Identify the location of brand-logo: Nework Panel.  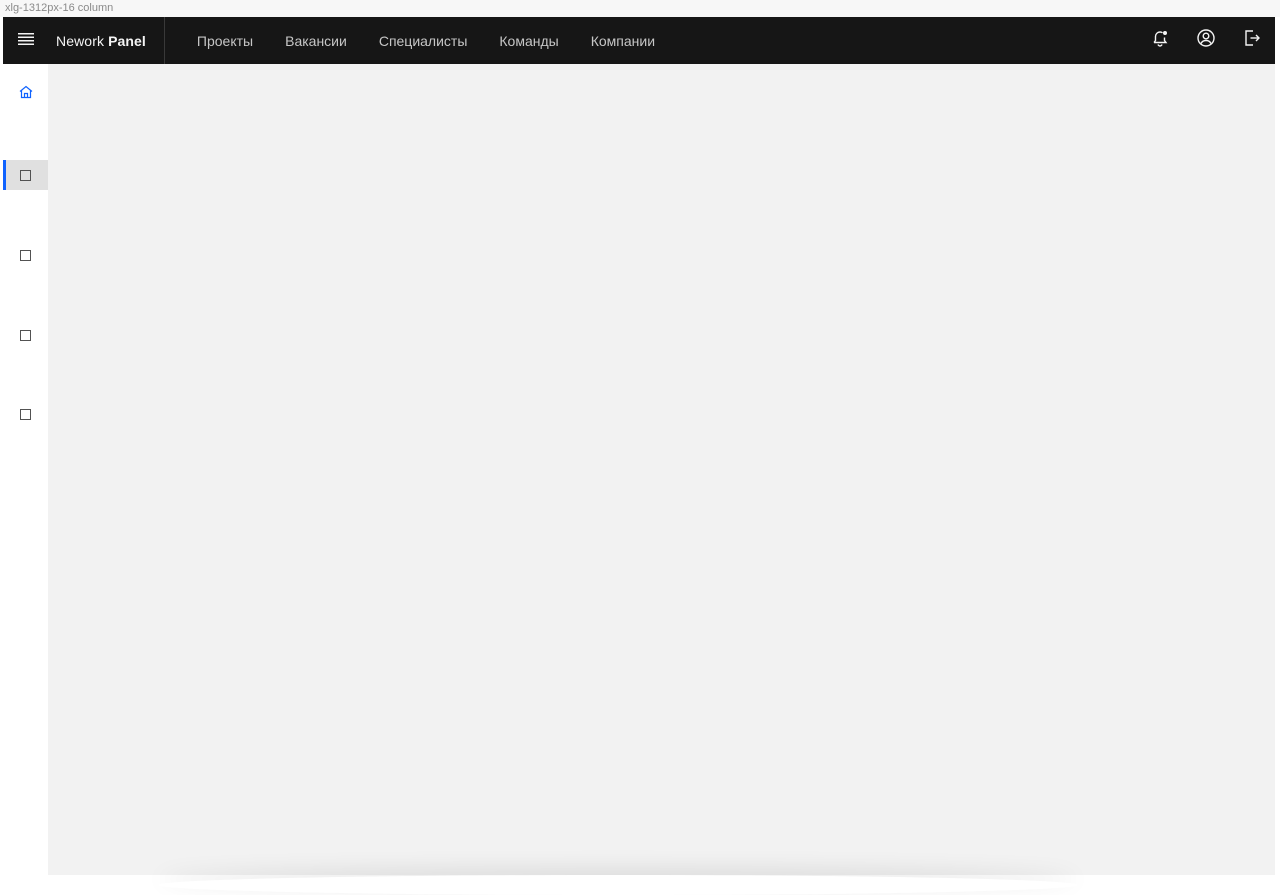
(106, 40).